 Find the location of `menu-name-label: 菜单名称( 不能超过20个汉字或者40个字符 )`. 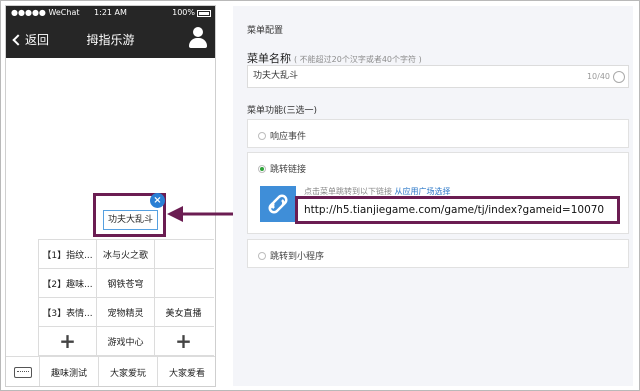

menu-name-label: 菜单名称( 不能超过20个汉字或者40个字符 ) is located at coordinates (334, 58).